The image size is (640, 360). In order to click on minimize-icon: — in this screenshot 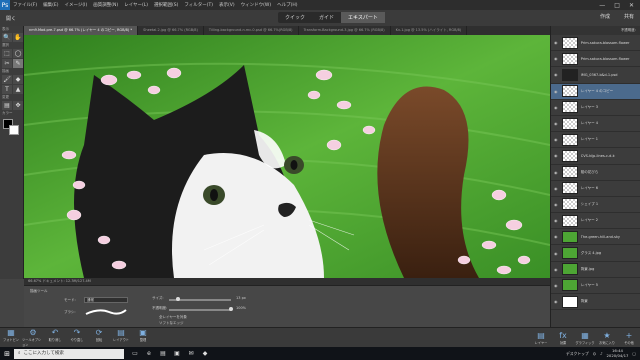, I will do `click(602, 5)`.